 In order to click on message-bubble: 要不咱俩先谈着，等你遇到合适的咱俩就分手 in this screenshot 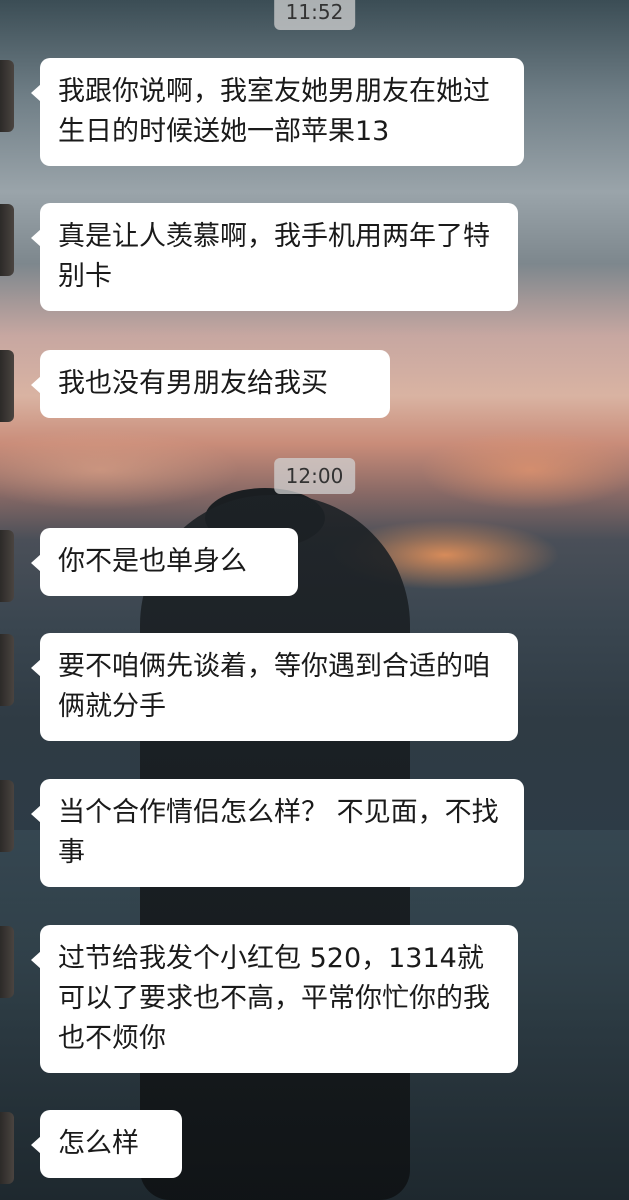, I will do `click(274, 687)`.